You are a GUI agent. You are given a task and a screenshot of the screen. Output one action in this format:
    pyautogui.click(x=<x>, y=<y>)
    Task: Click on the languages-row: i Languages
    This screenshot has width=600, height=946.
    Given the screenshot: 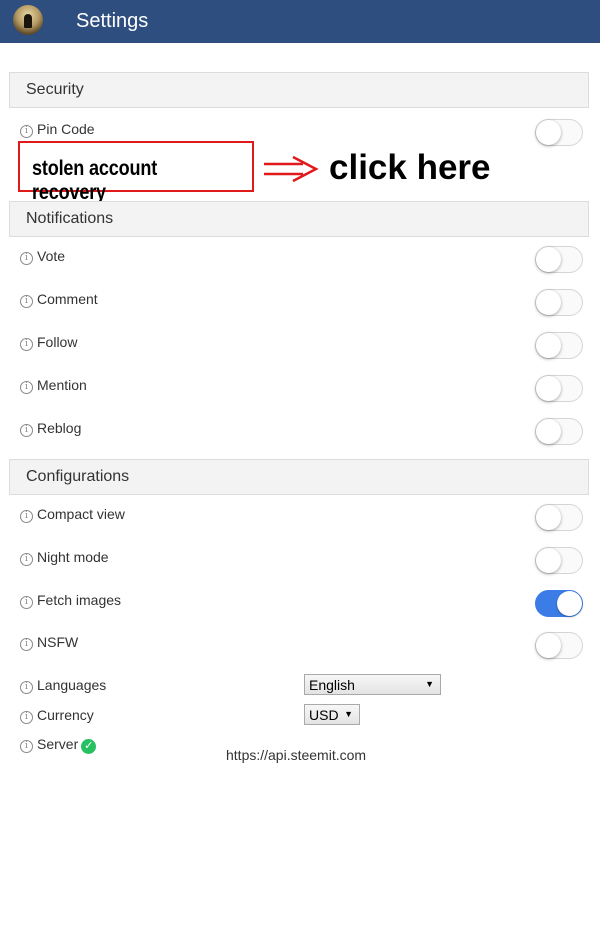 What is the action you would take?
    pyautogui.click(x=63, y=685)
    